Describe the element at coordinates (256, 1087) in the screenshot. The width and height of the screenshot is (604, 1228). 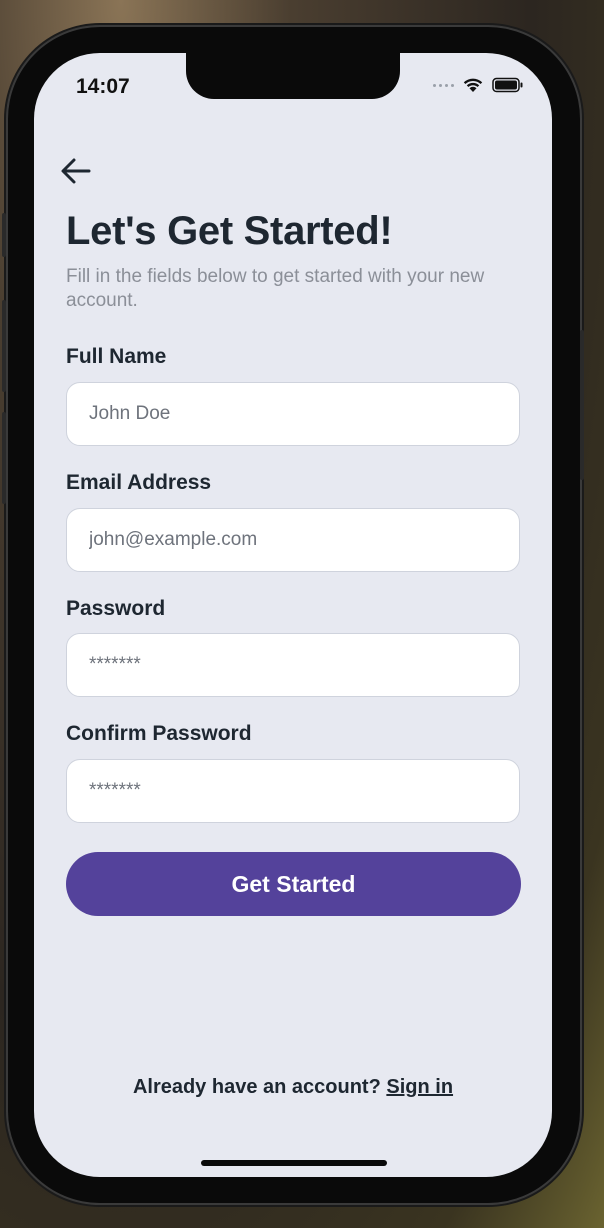
I see `signin-prompt: Already have an account?` at that location.